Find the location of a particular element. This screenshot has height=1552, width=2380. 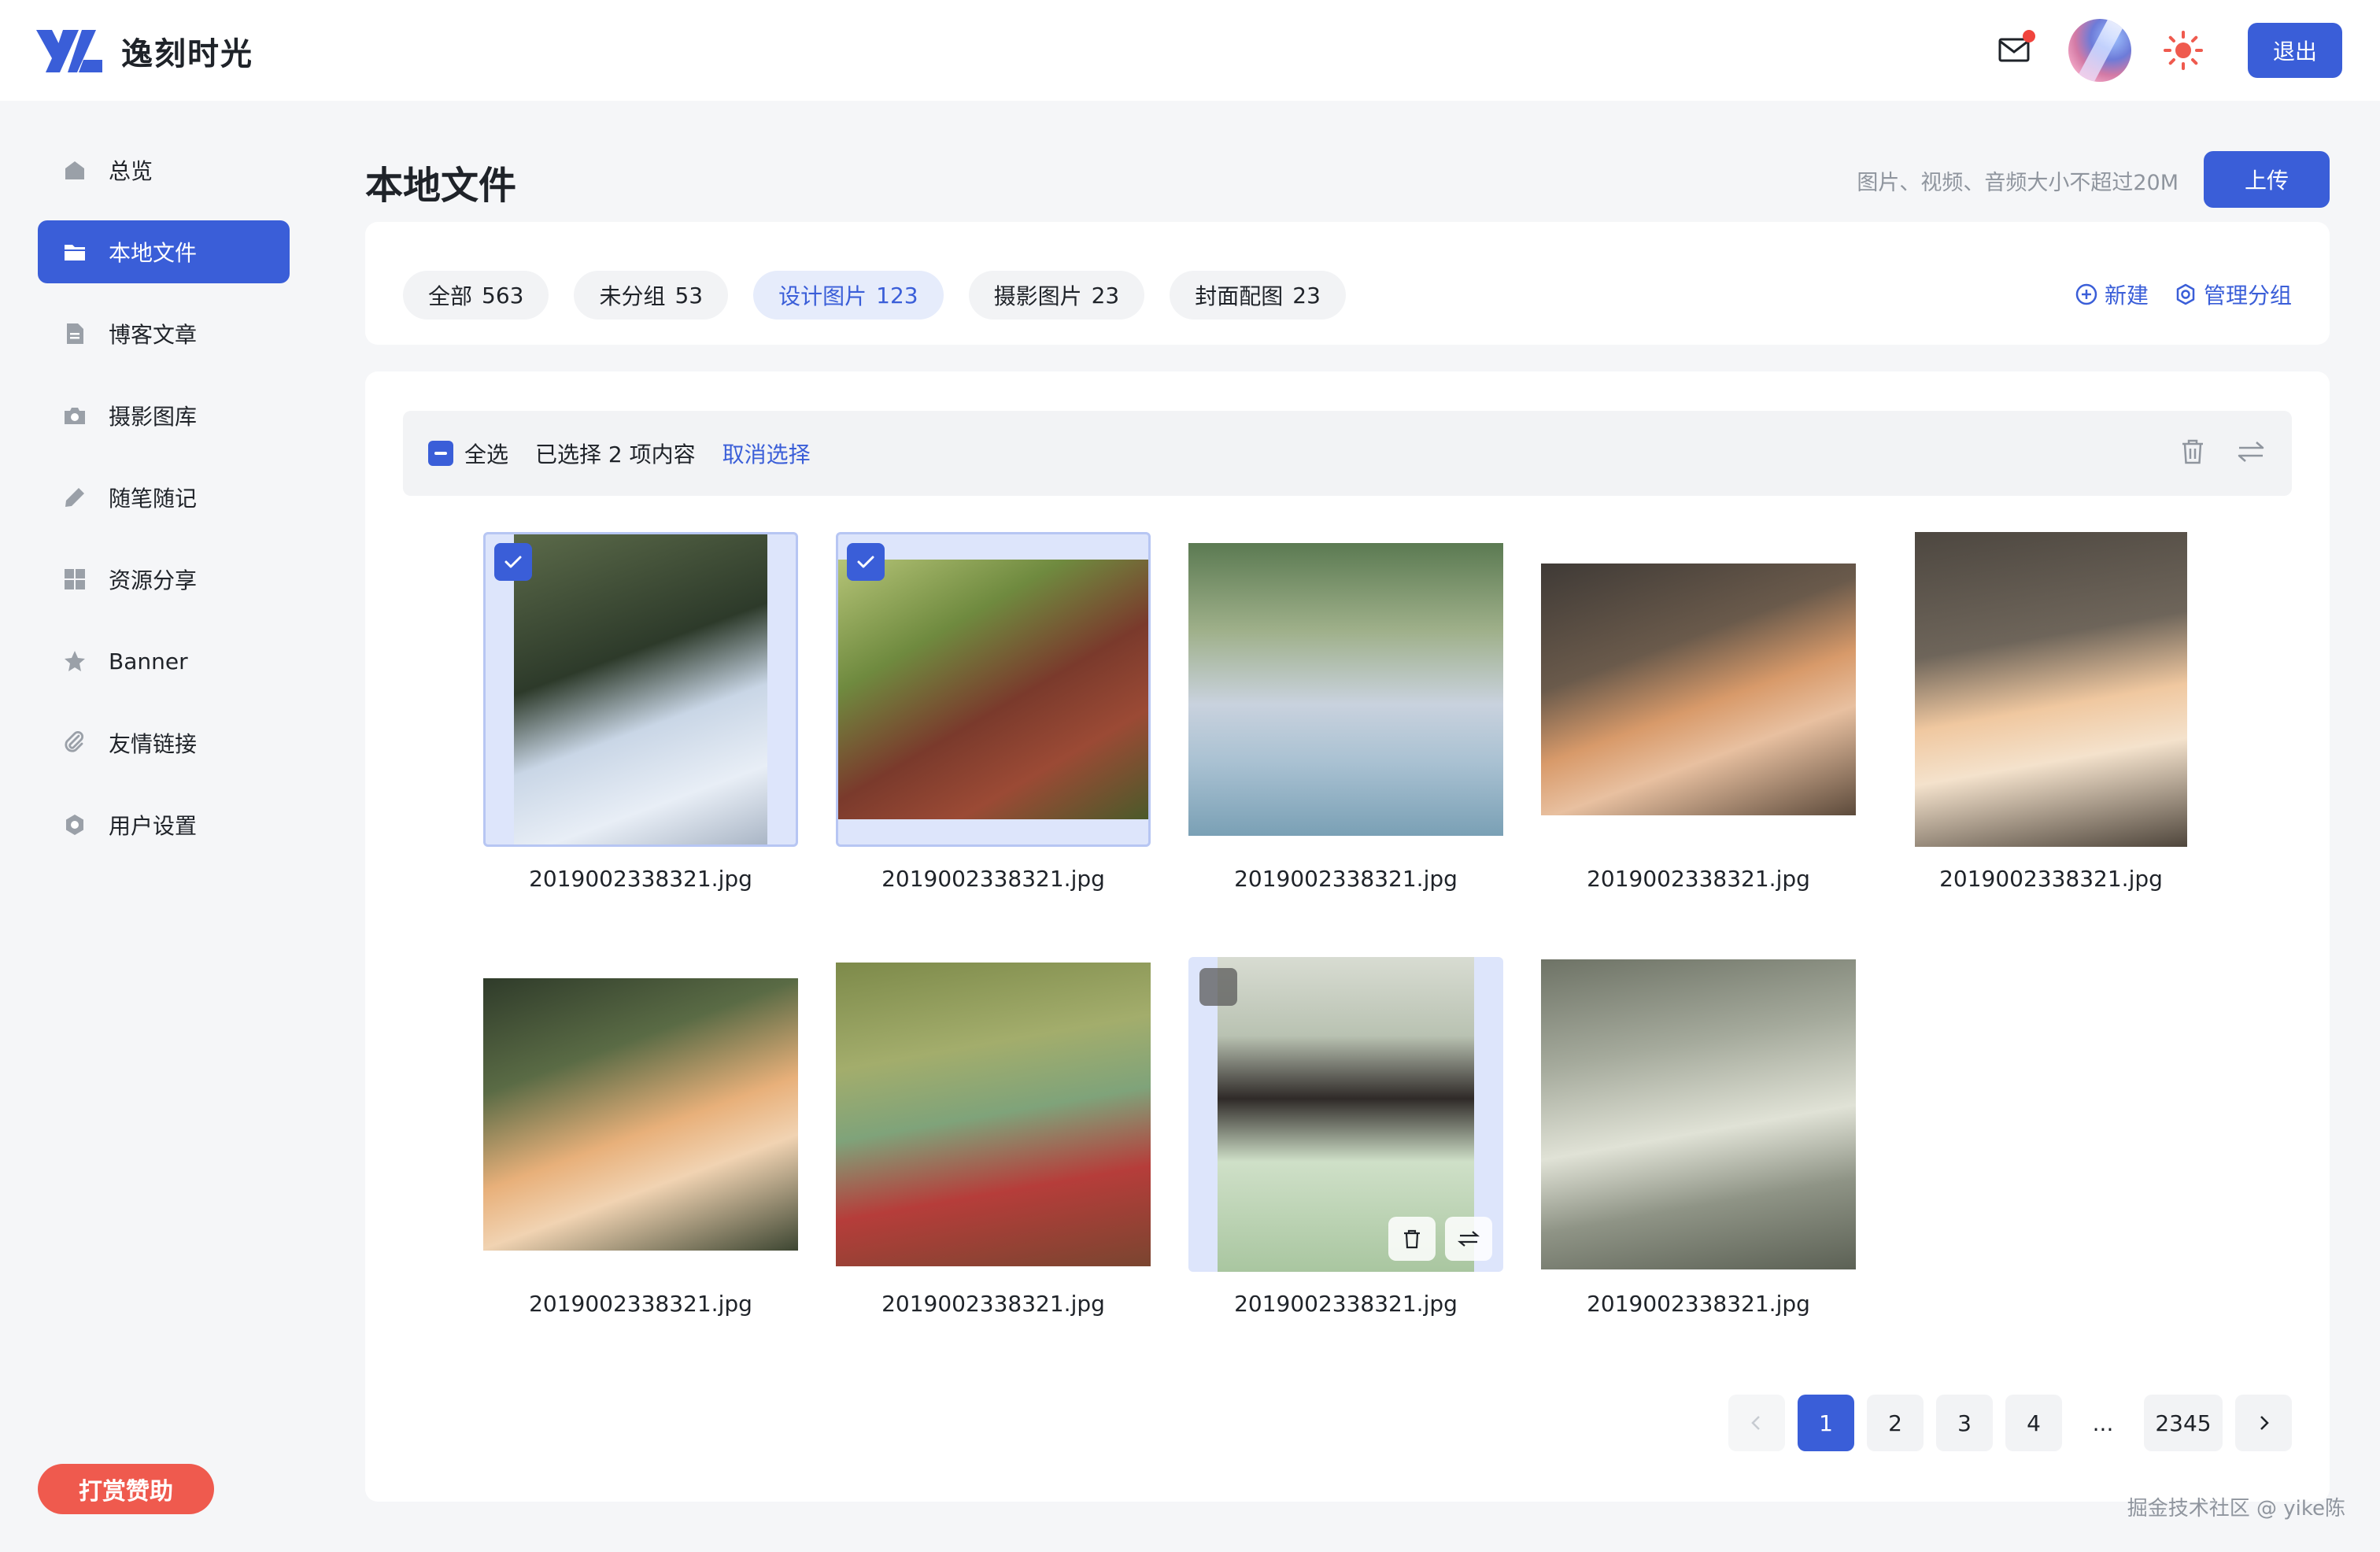

chevron-right-icon is located at coordinates (2264, 1423).